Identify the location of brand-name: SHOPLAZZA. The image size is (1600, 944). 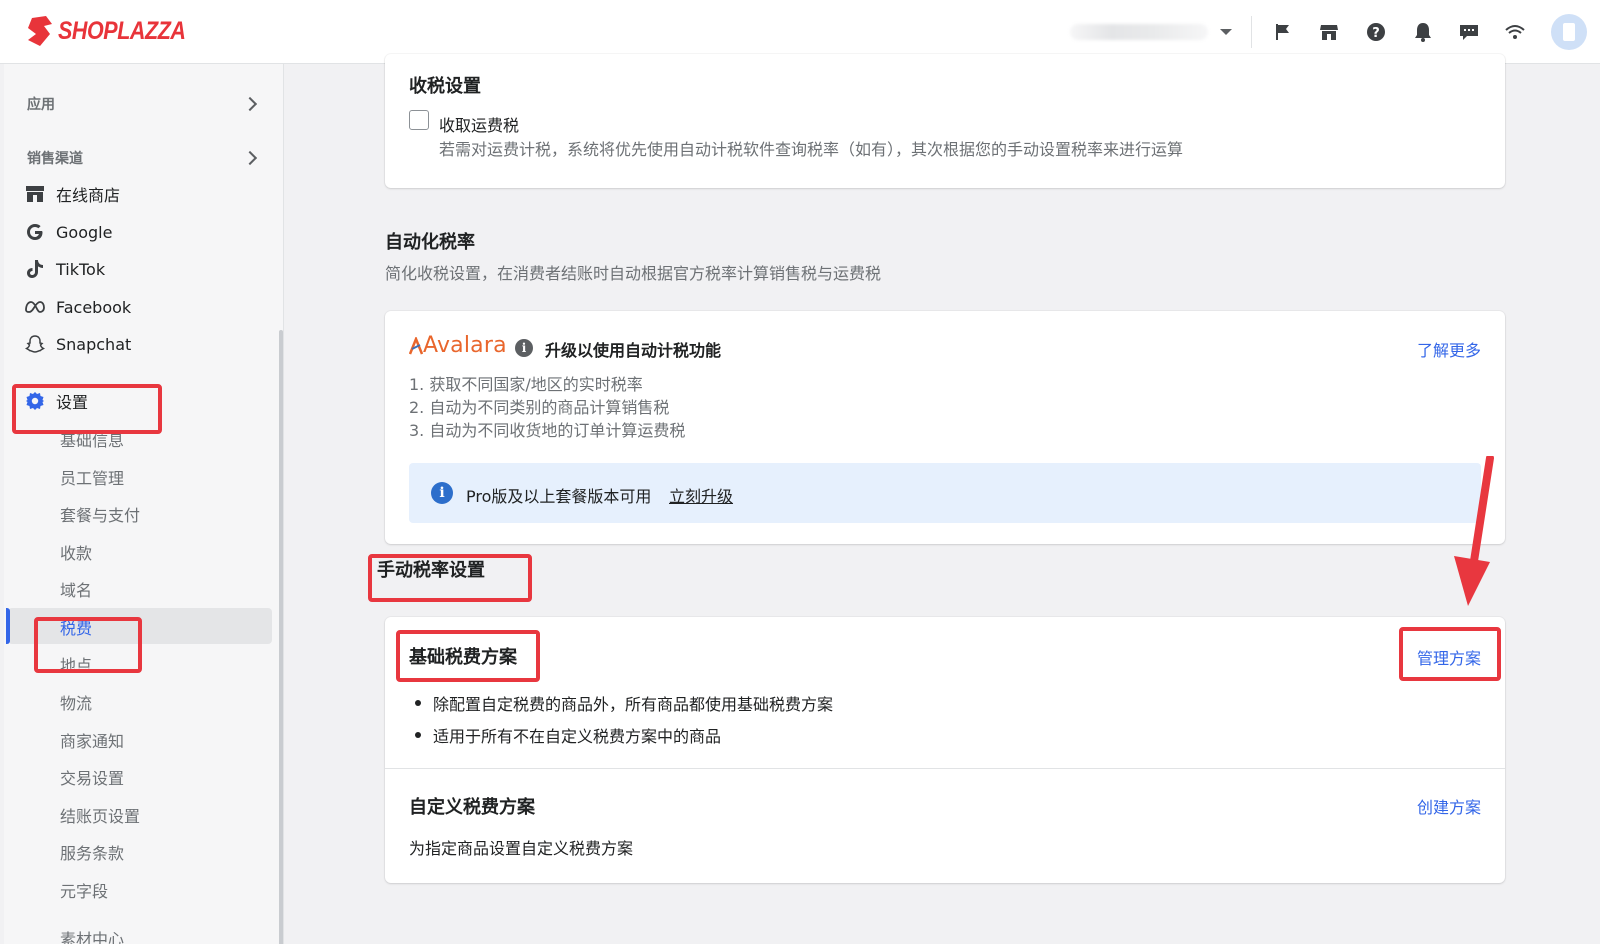
(122, 30).